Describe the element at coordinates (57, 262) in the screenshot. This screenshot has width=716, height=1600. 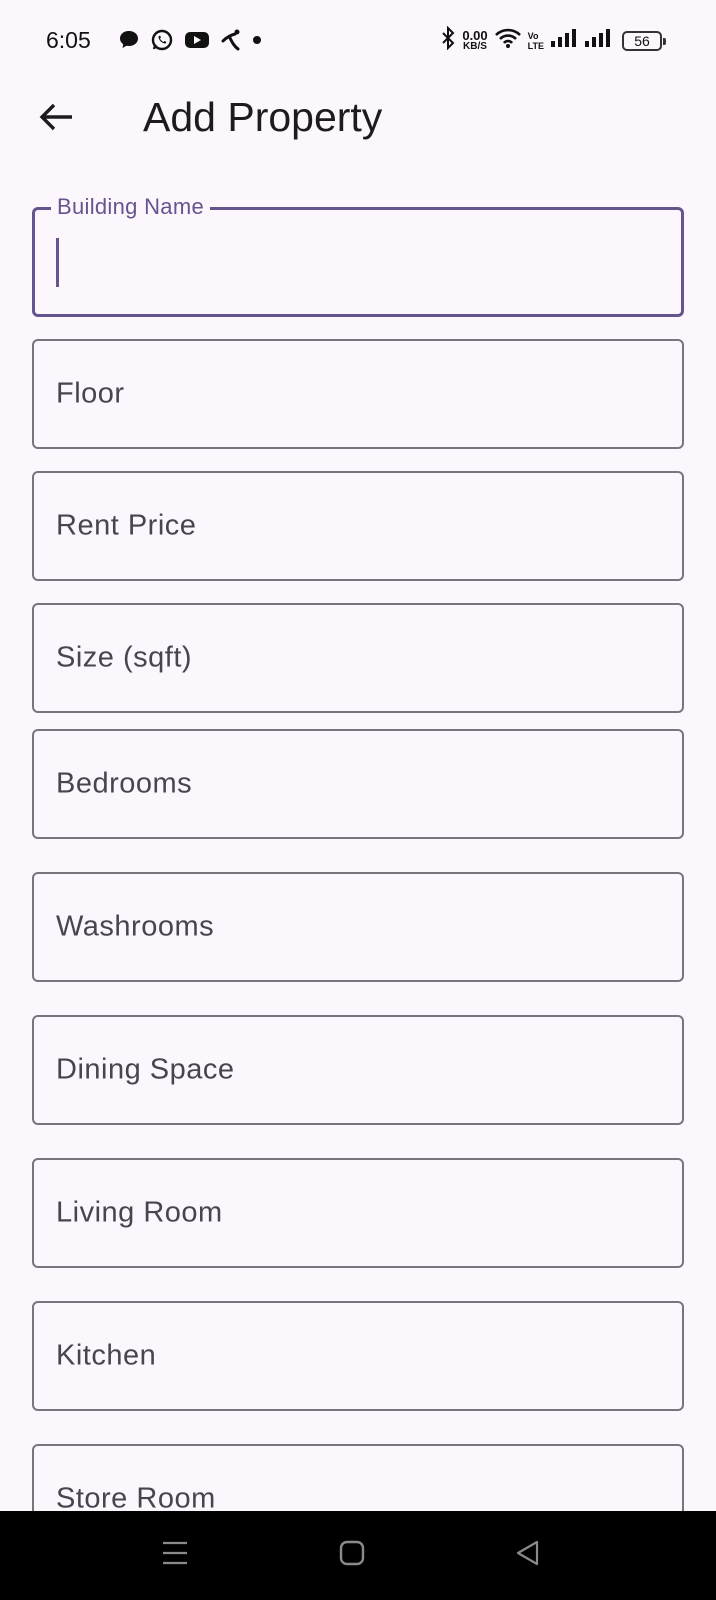
I see `text-cursor` at that location.